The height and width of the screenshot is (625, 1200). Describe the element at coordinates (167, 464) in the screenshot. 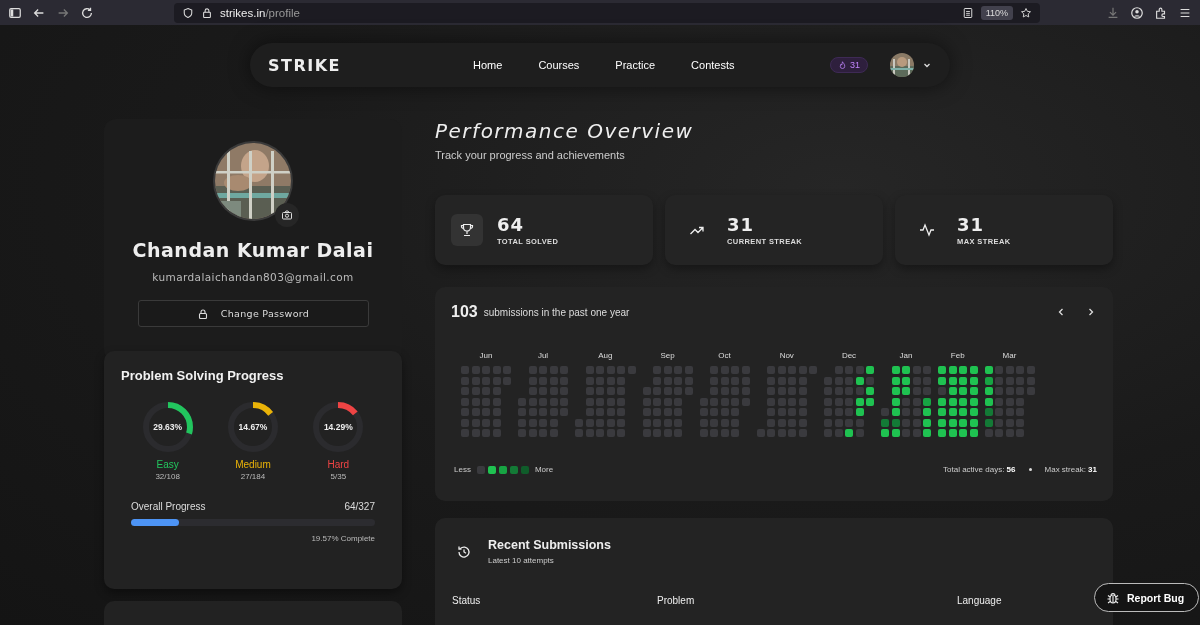

I see `difficulty-label: Easy` at that location.